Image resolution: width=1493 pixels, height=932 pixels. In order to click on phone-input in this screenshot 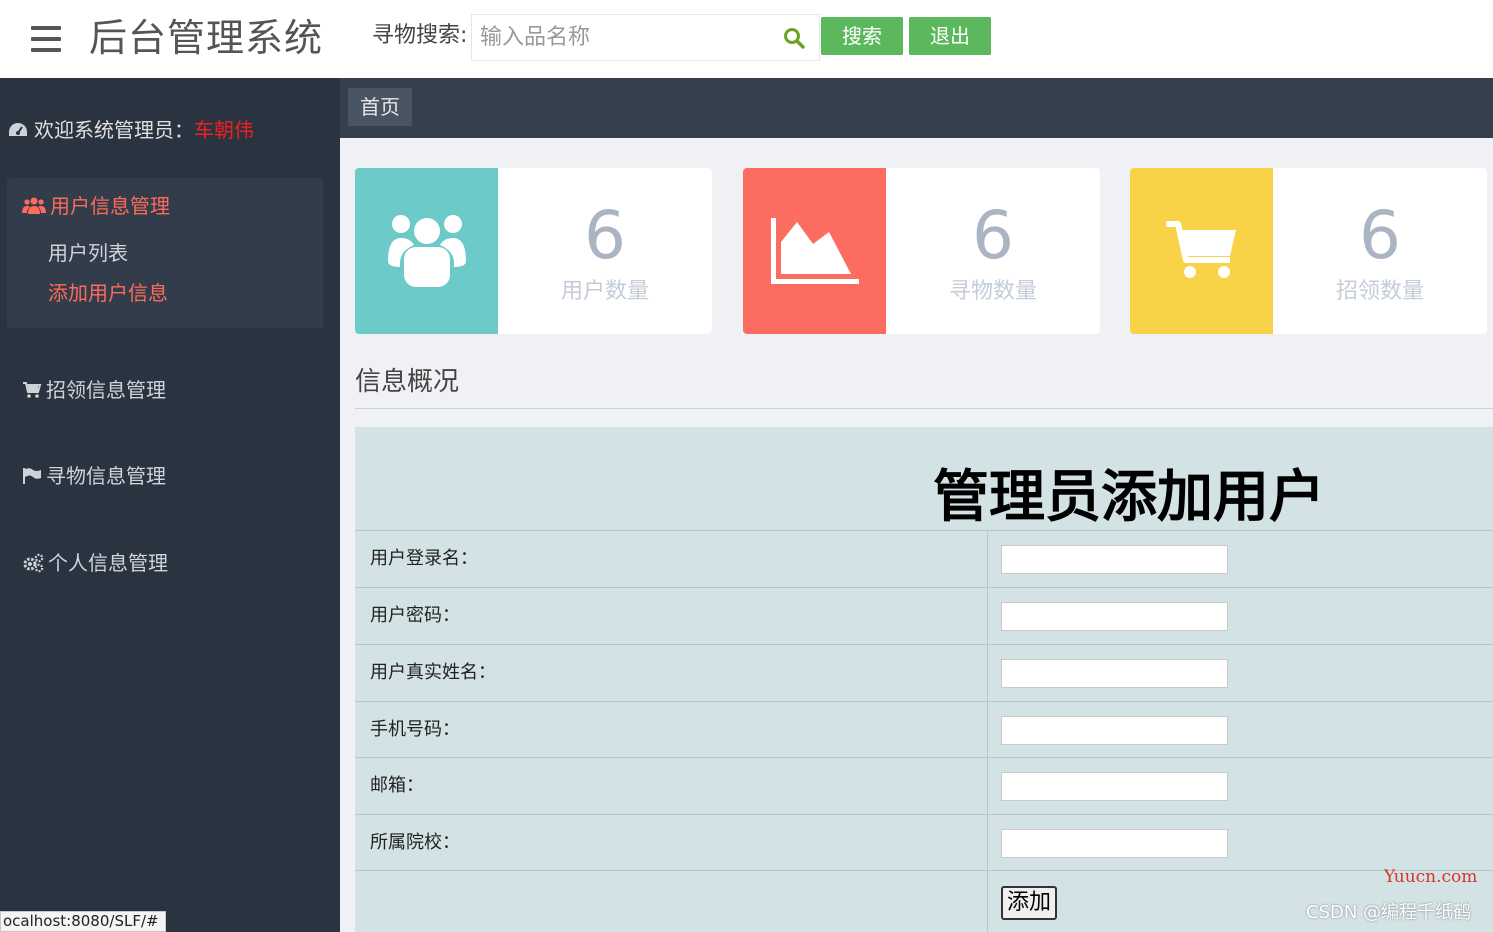, I will do `click(1114, 730)`.